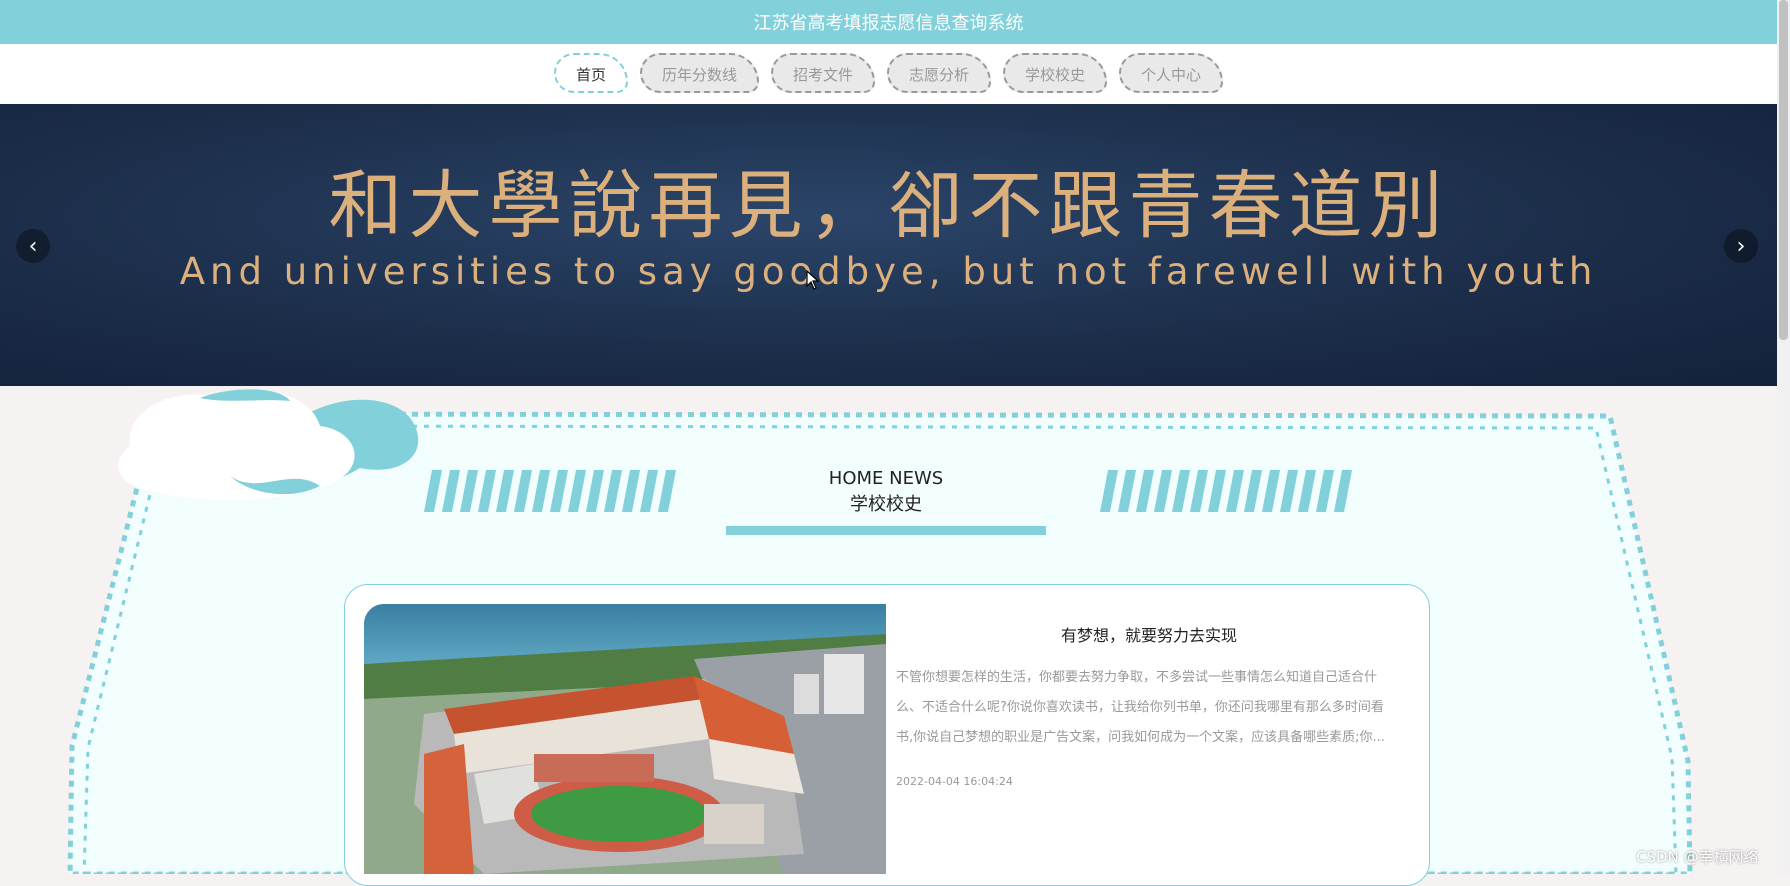 This screenshot has height=886, width=1790. Describe the element at coordinates (1783, 170) in the screenshot. I see `scrollbar-thumb` at that location.